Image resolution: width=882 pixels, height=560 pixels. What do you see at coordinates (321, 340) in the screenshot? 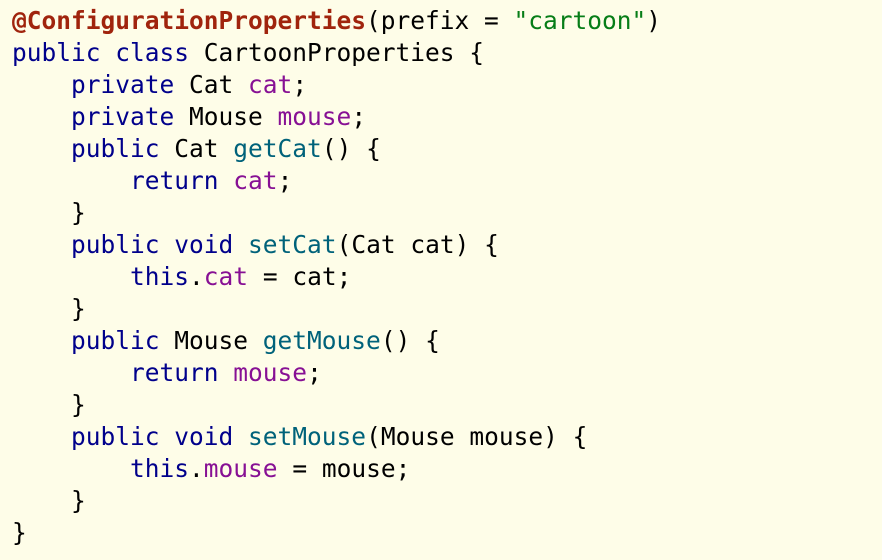
I see `code-token-method: getMouse` at bounding box center [321, 340].